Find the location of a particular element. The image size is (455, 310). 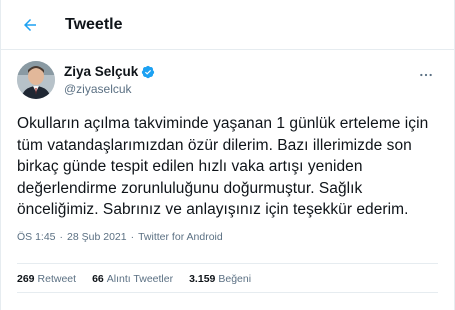

more-horizontal-icon is located at coordinates (426, 75).